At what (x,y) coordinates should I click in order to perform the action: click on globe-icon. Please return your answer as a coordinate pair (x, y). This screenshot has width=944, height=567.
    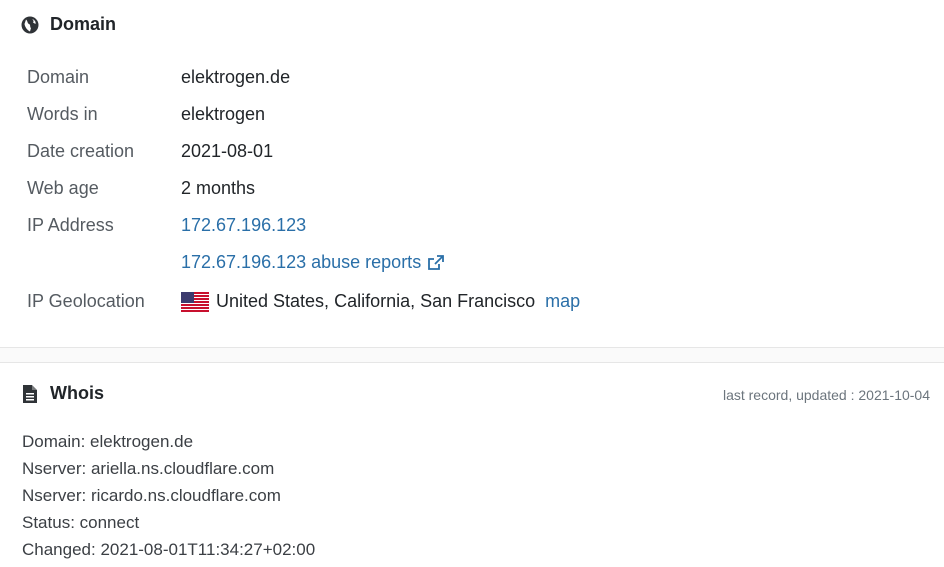
    Looking at the image, I should click on (30, 25).